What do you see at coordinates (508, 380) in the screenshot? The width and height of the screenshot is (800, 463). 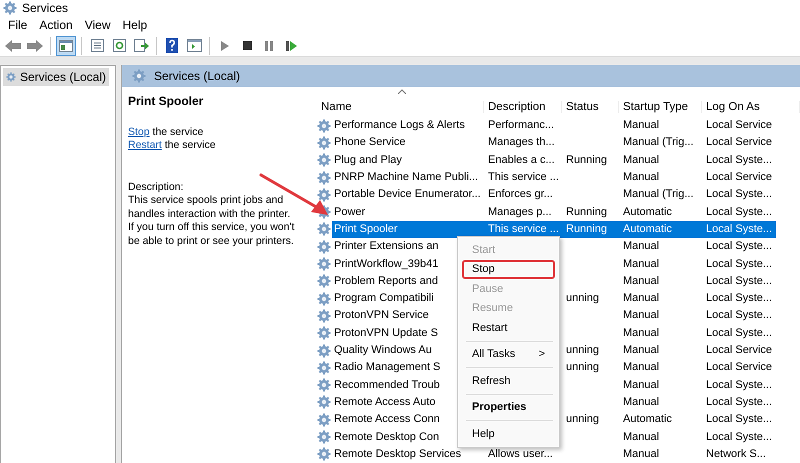 I see `menu-item: Refresh` at bounding box center [508, 380].